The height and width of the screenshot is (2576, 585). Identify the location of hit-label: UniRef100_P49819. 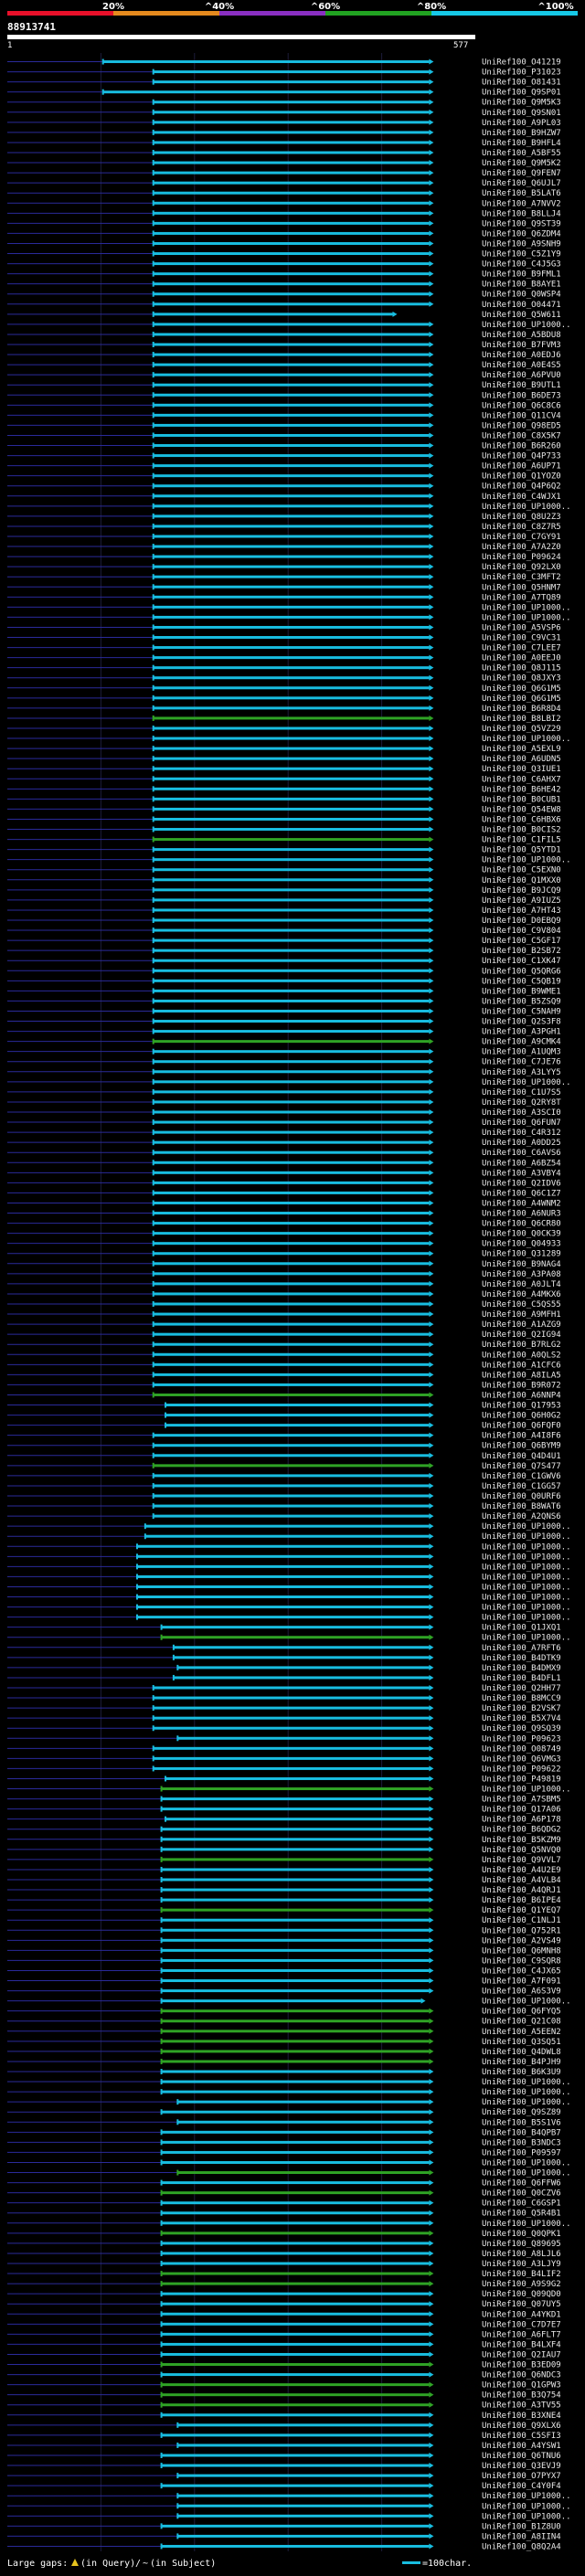
(521, 1779).